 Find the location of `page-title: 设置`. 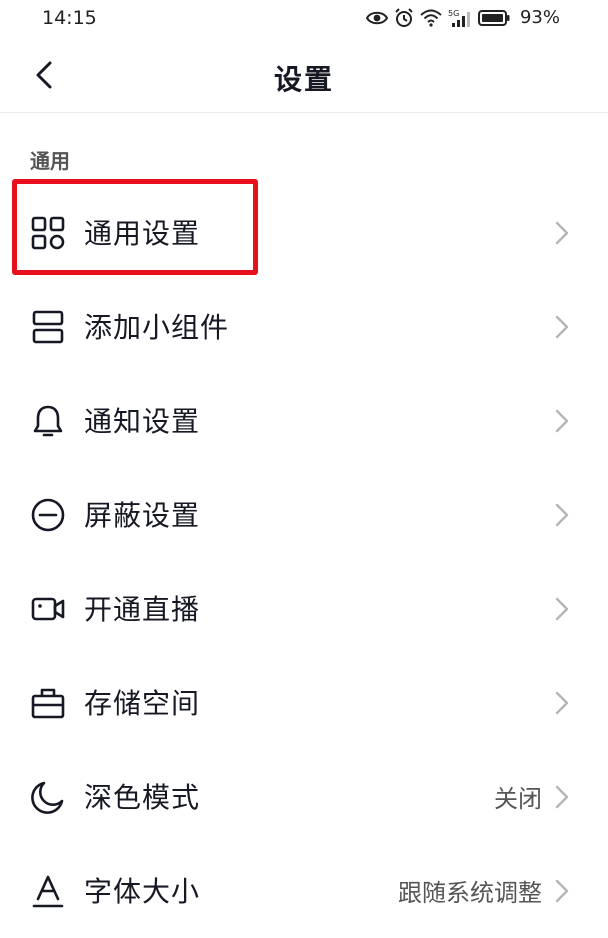

page-title: 设置 is located at coordinates (303, 79).